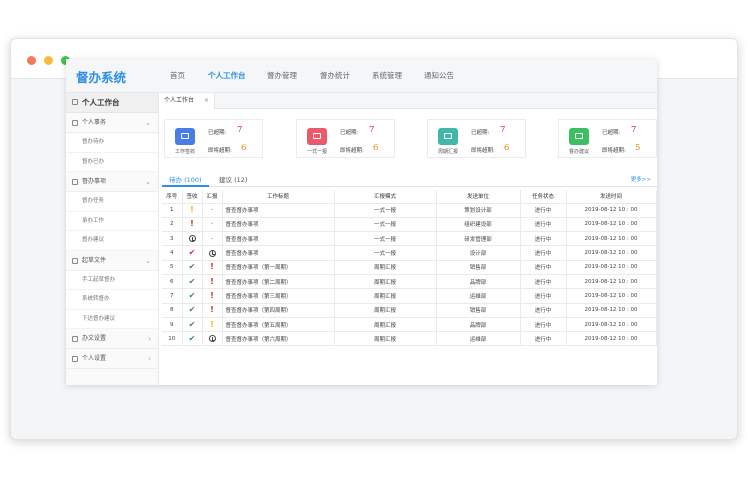 This screenshot has height=480, width=748. What do you see at coordinates (94, 260) in the screenshot?
I see `sidebar-group-label: 起草文件` at bounding box center [94, 260].